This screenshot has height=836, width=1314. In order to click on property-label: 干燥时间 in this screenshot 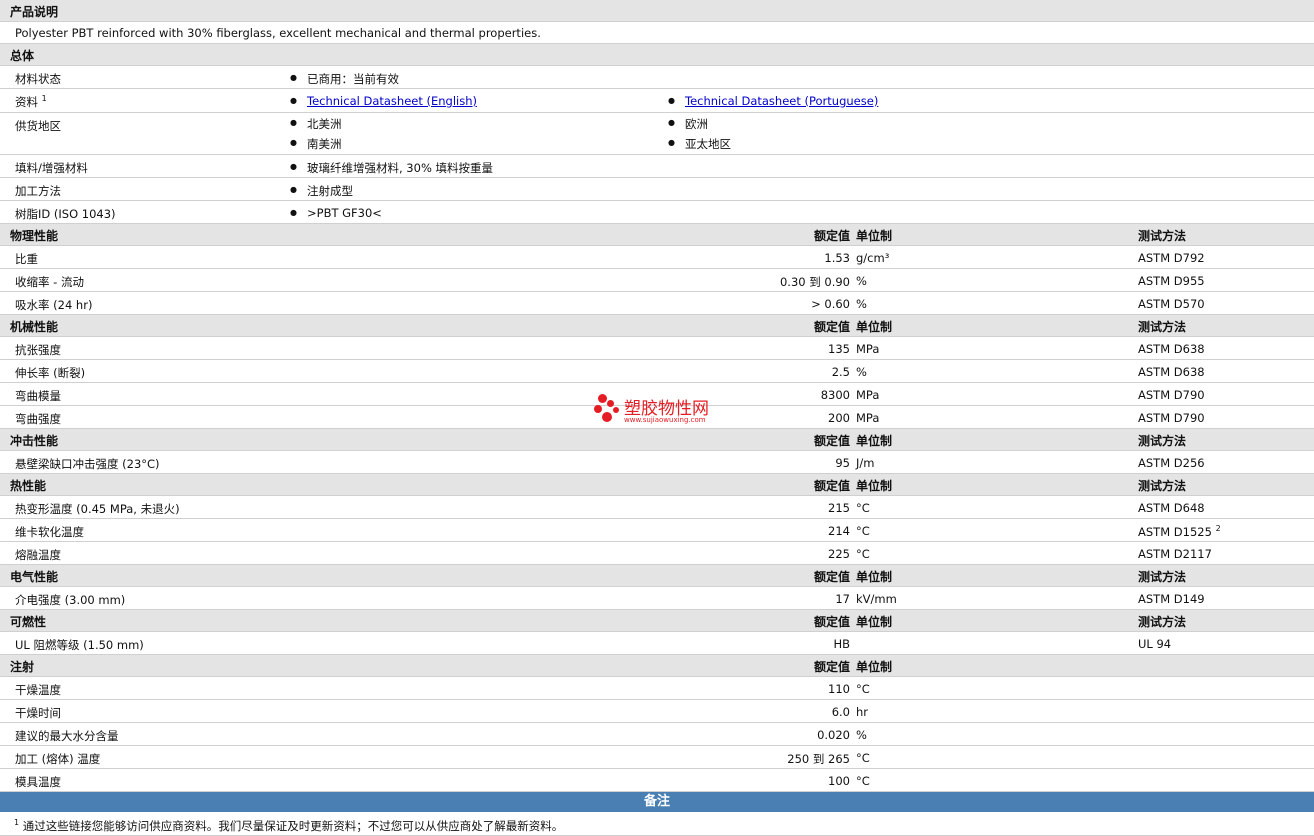, I will do `click(38, 713)`.